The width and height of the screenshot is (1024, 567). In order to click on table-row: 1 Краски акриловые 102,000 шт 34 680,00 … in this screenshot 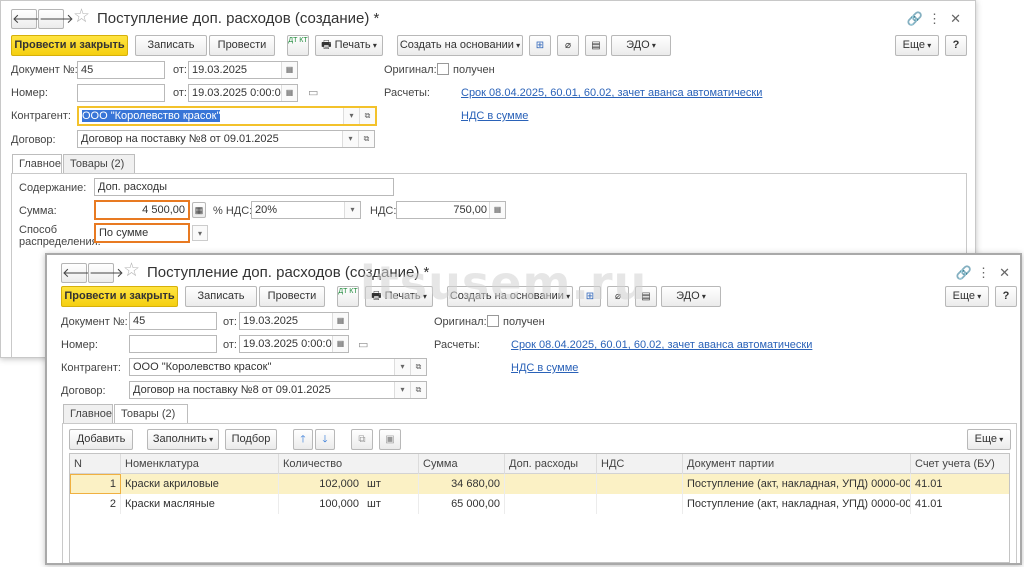, I will do `click(539, 484)`.